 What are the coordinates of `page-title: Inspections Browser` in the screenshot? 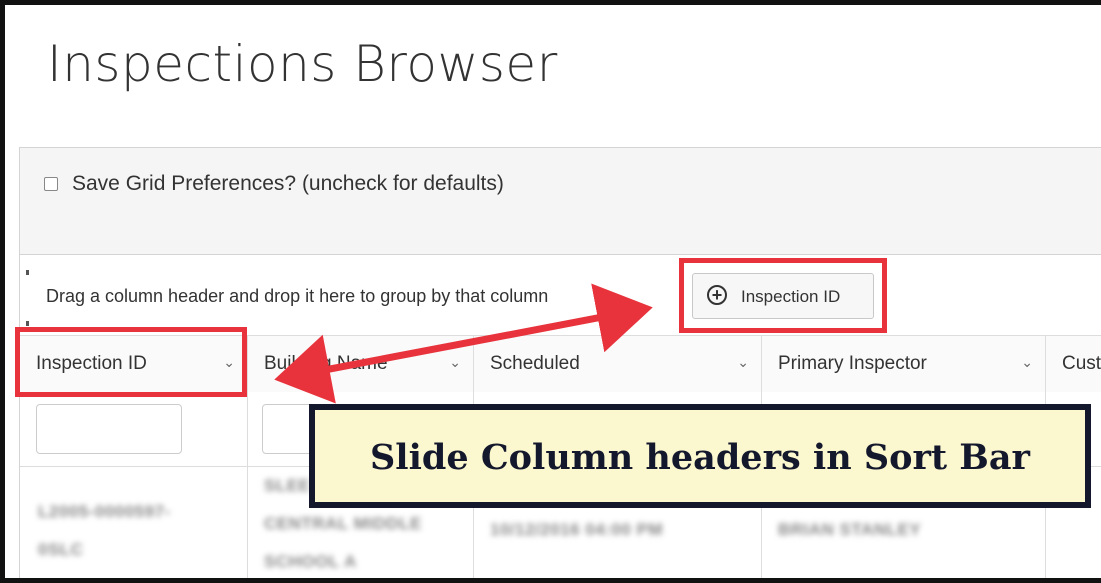 It's located at (302, 64).